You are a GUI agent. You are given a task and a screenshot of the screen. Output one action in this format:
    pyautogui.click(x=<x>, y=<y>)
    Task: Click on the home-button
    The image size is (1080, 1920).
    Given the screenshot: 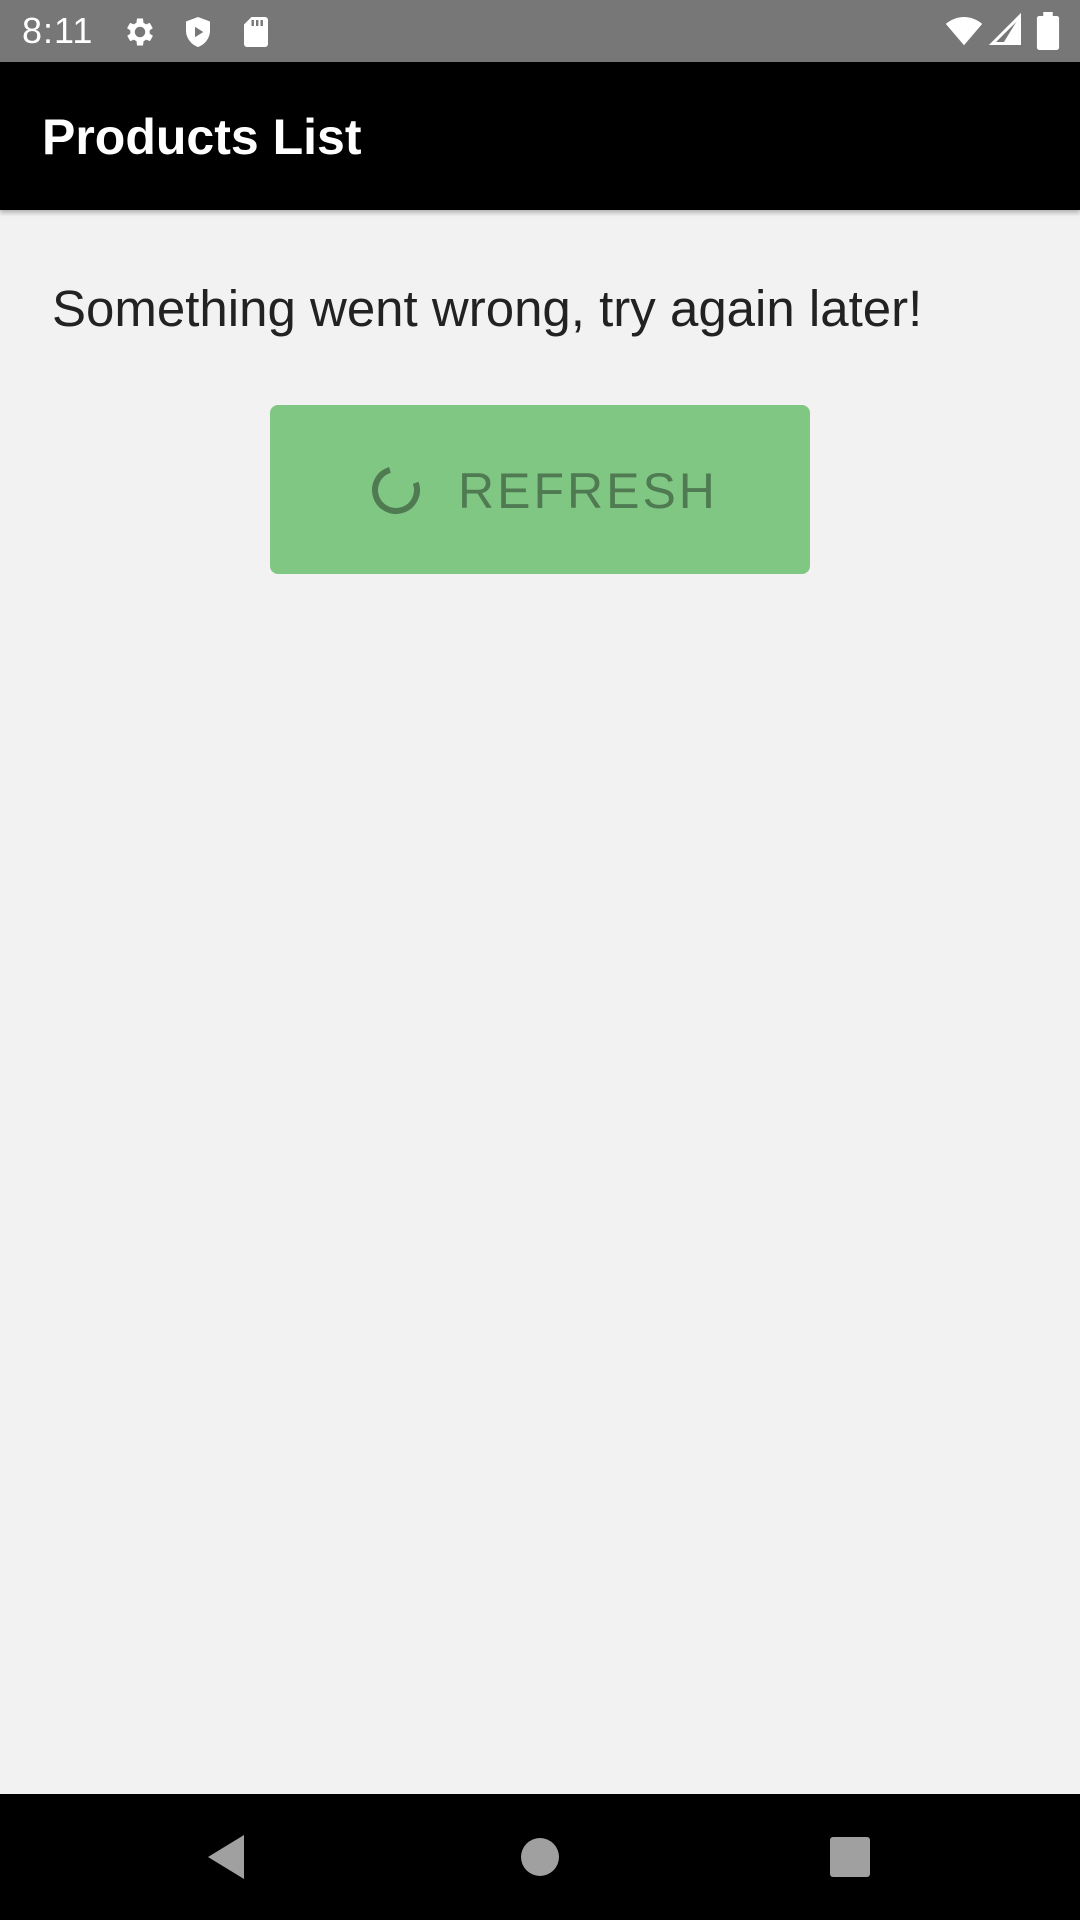 What is the action you would take?
    pyautogui.click(x=540, y=1857)
    